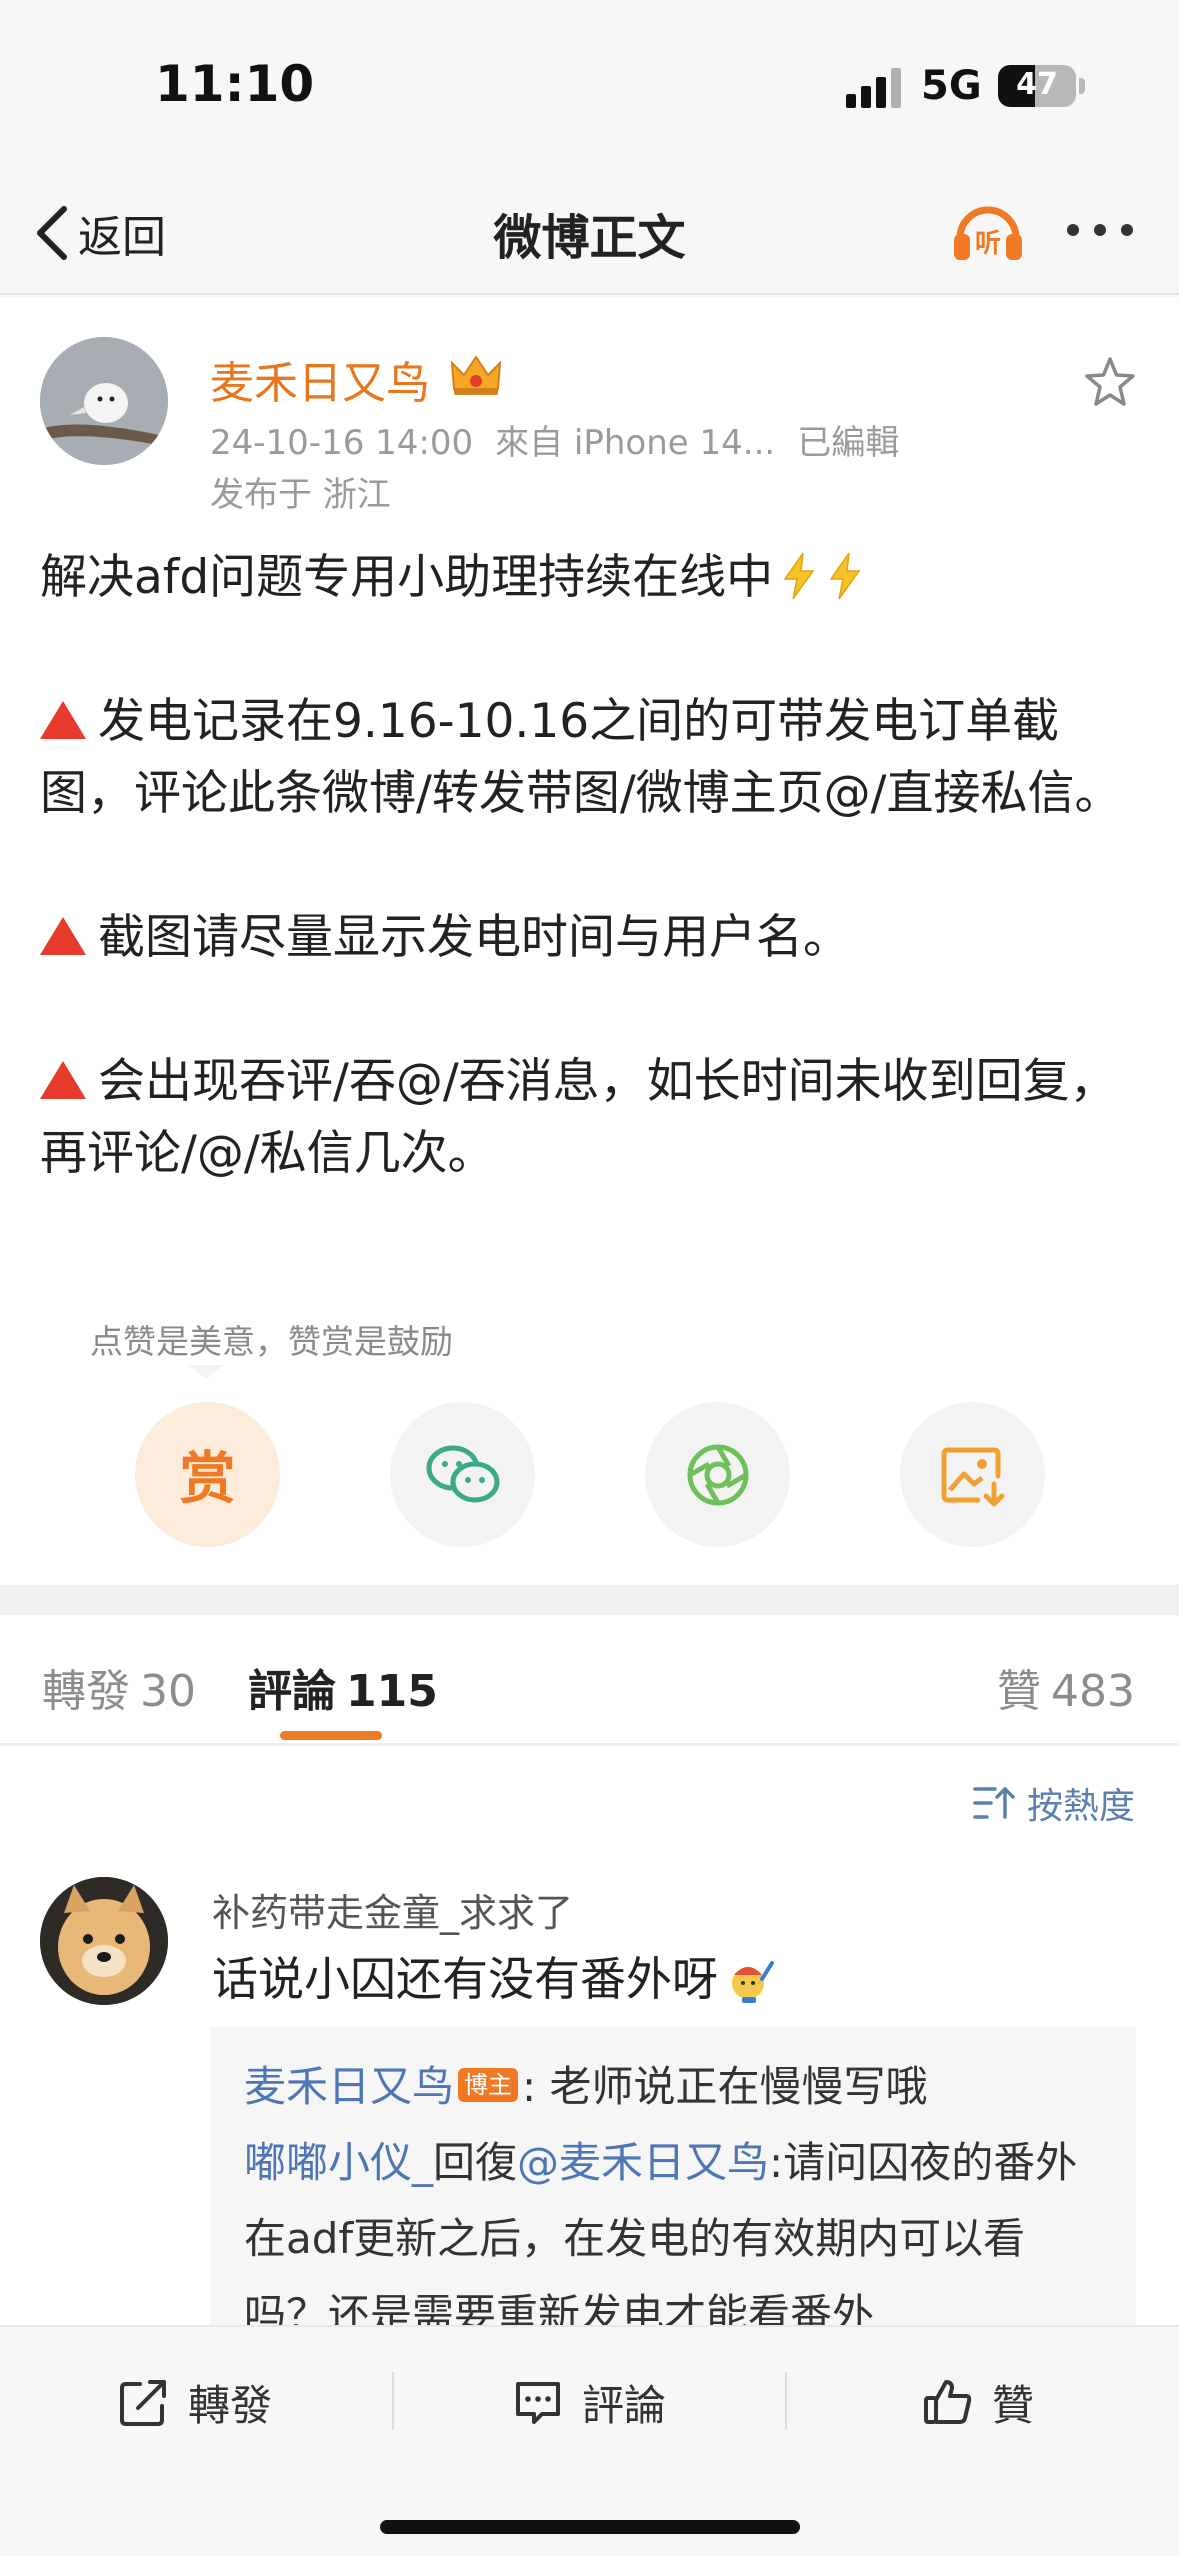  Describe the element at coordinates (488, 2085) in the screenshot. I see `author-badge: 博主` at that location.